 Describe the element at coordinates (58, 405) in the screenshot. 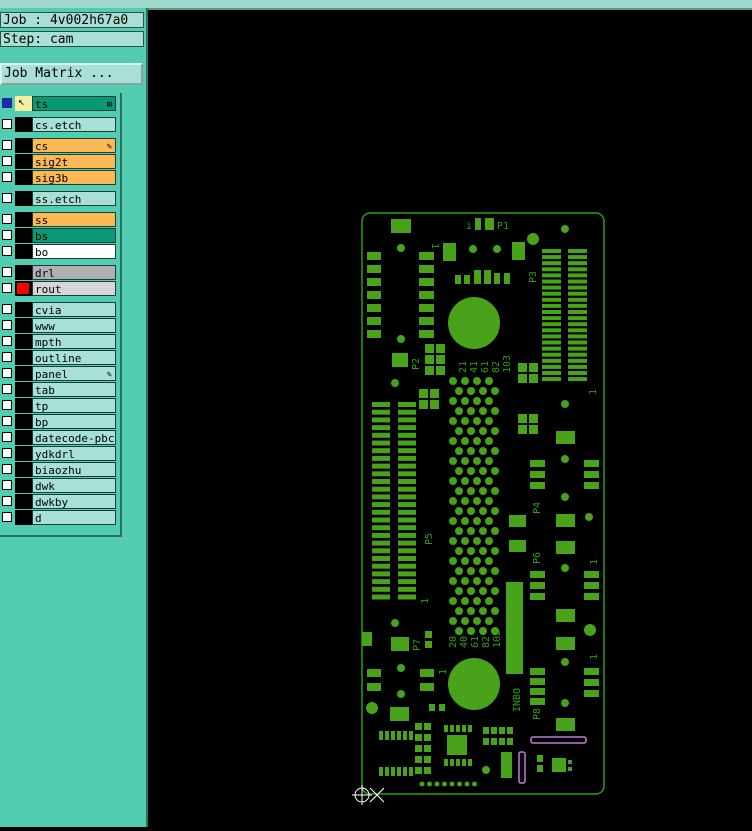

I see `layer-row-tp: tp` at that location.